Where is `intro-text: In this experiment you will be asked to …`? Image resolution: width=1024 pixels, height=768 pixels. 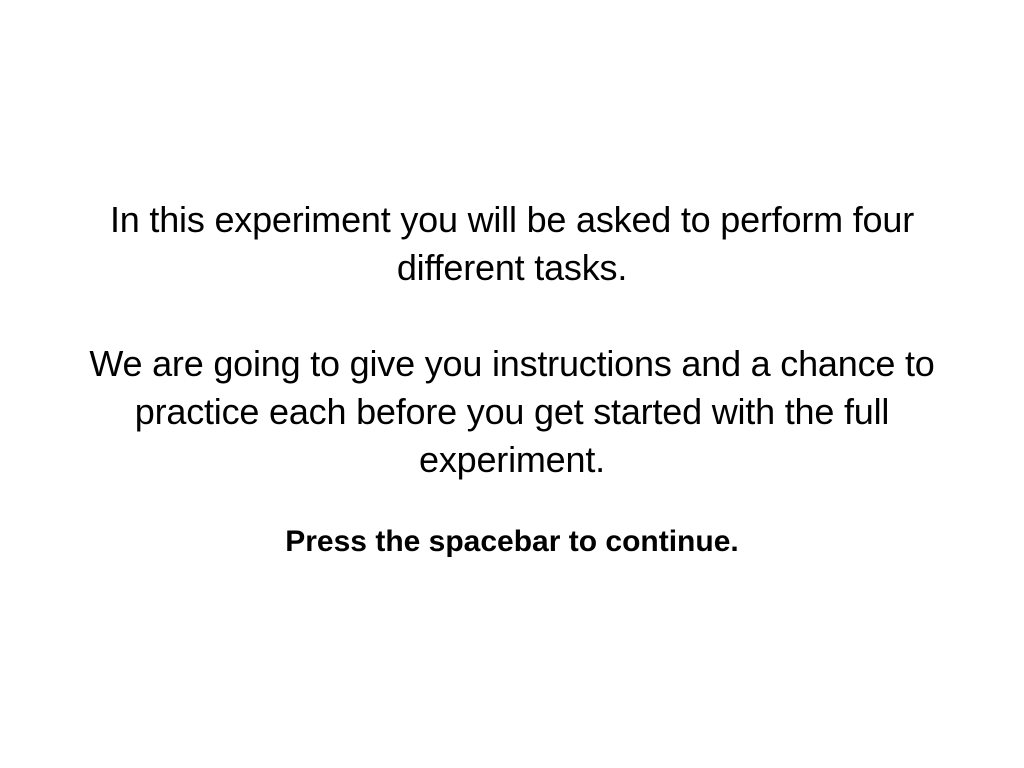
intro-text: In this experiment you will be asked to … is located at coordinates (512, 243).